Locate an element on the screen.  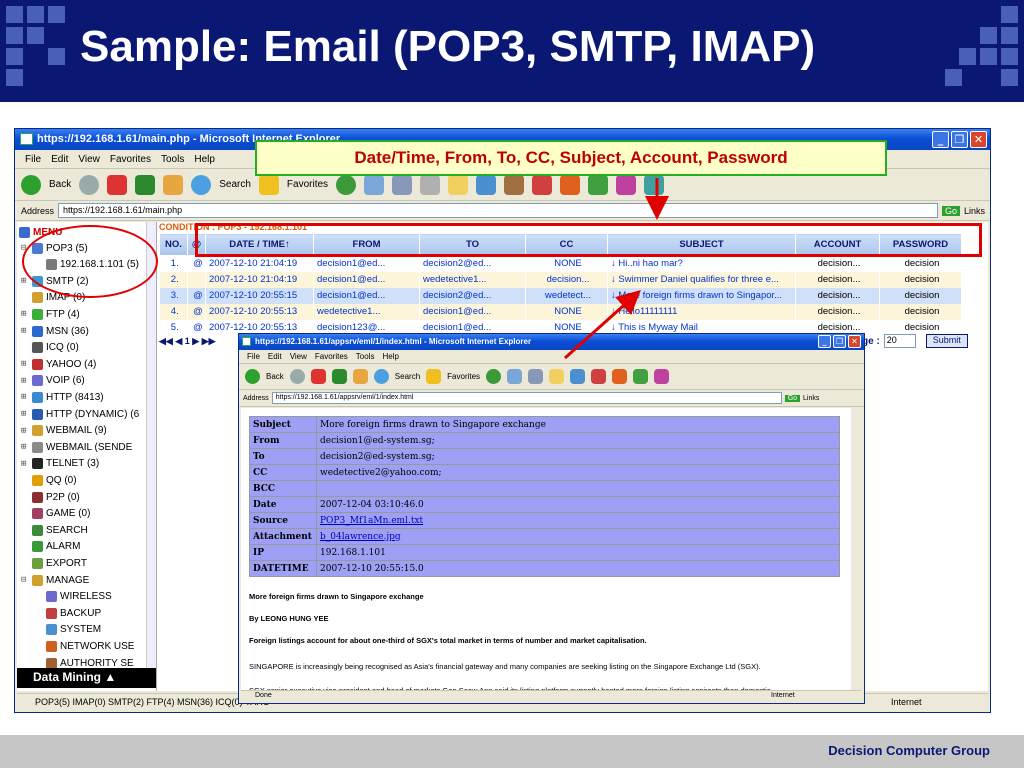
arrow-diagonal is located at coordinates (602, 324).